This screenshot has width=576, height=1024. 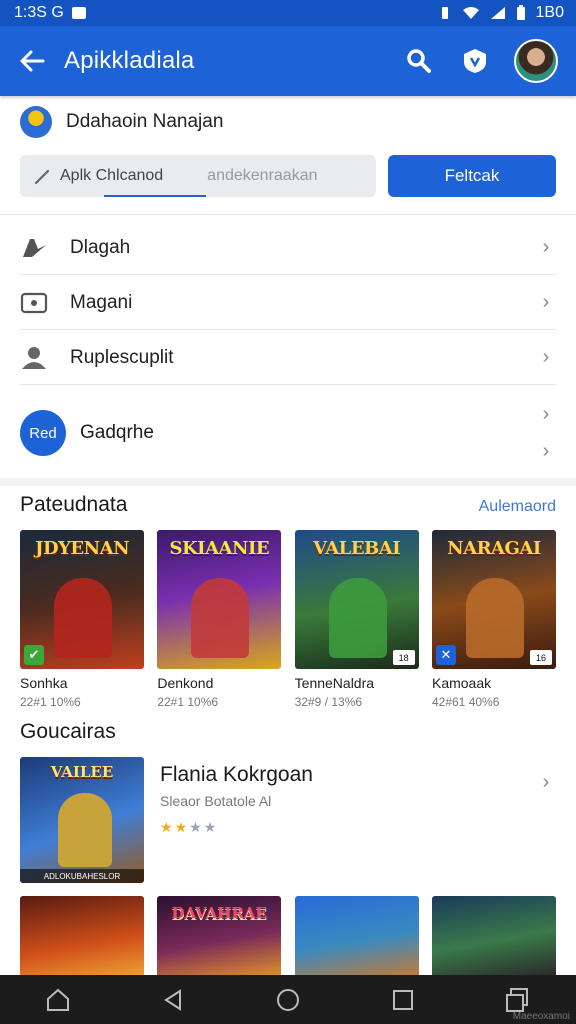 I want to click on featured-cover-caption: ADLOKUBAHESLOR, so click(x=82, y=876).